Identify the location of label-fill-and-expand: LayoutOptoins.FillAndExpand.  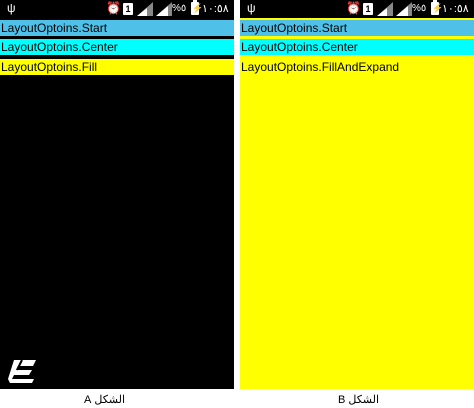
(357, 67).